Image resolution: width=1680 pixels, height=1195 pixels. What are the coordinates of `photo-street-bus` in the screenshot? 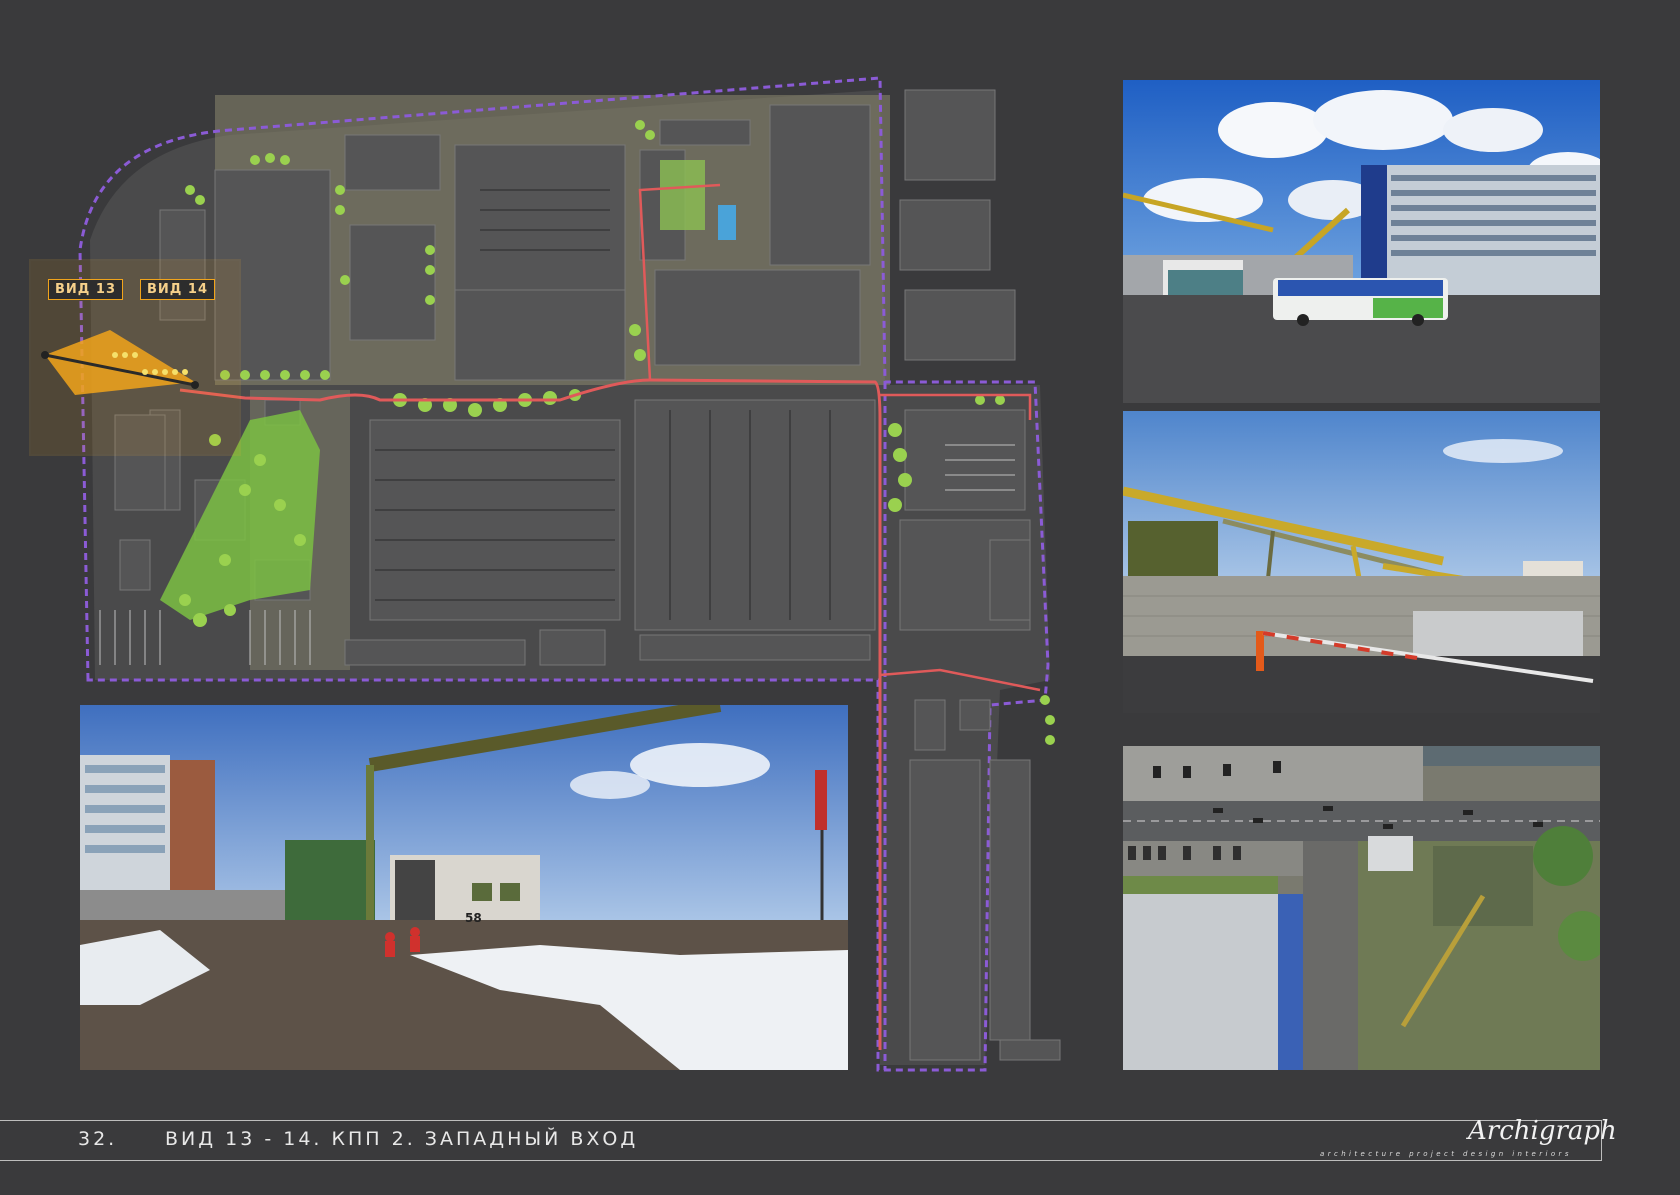 It's located at (1361, 241).